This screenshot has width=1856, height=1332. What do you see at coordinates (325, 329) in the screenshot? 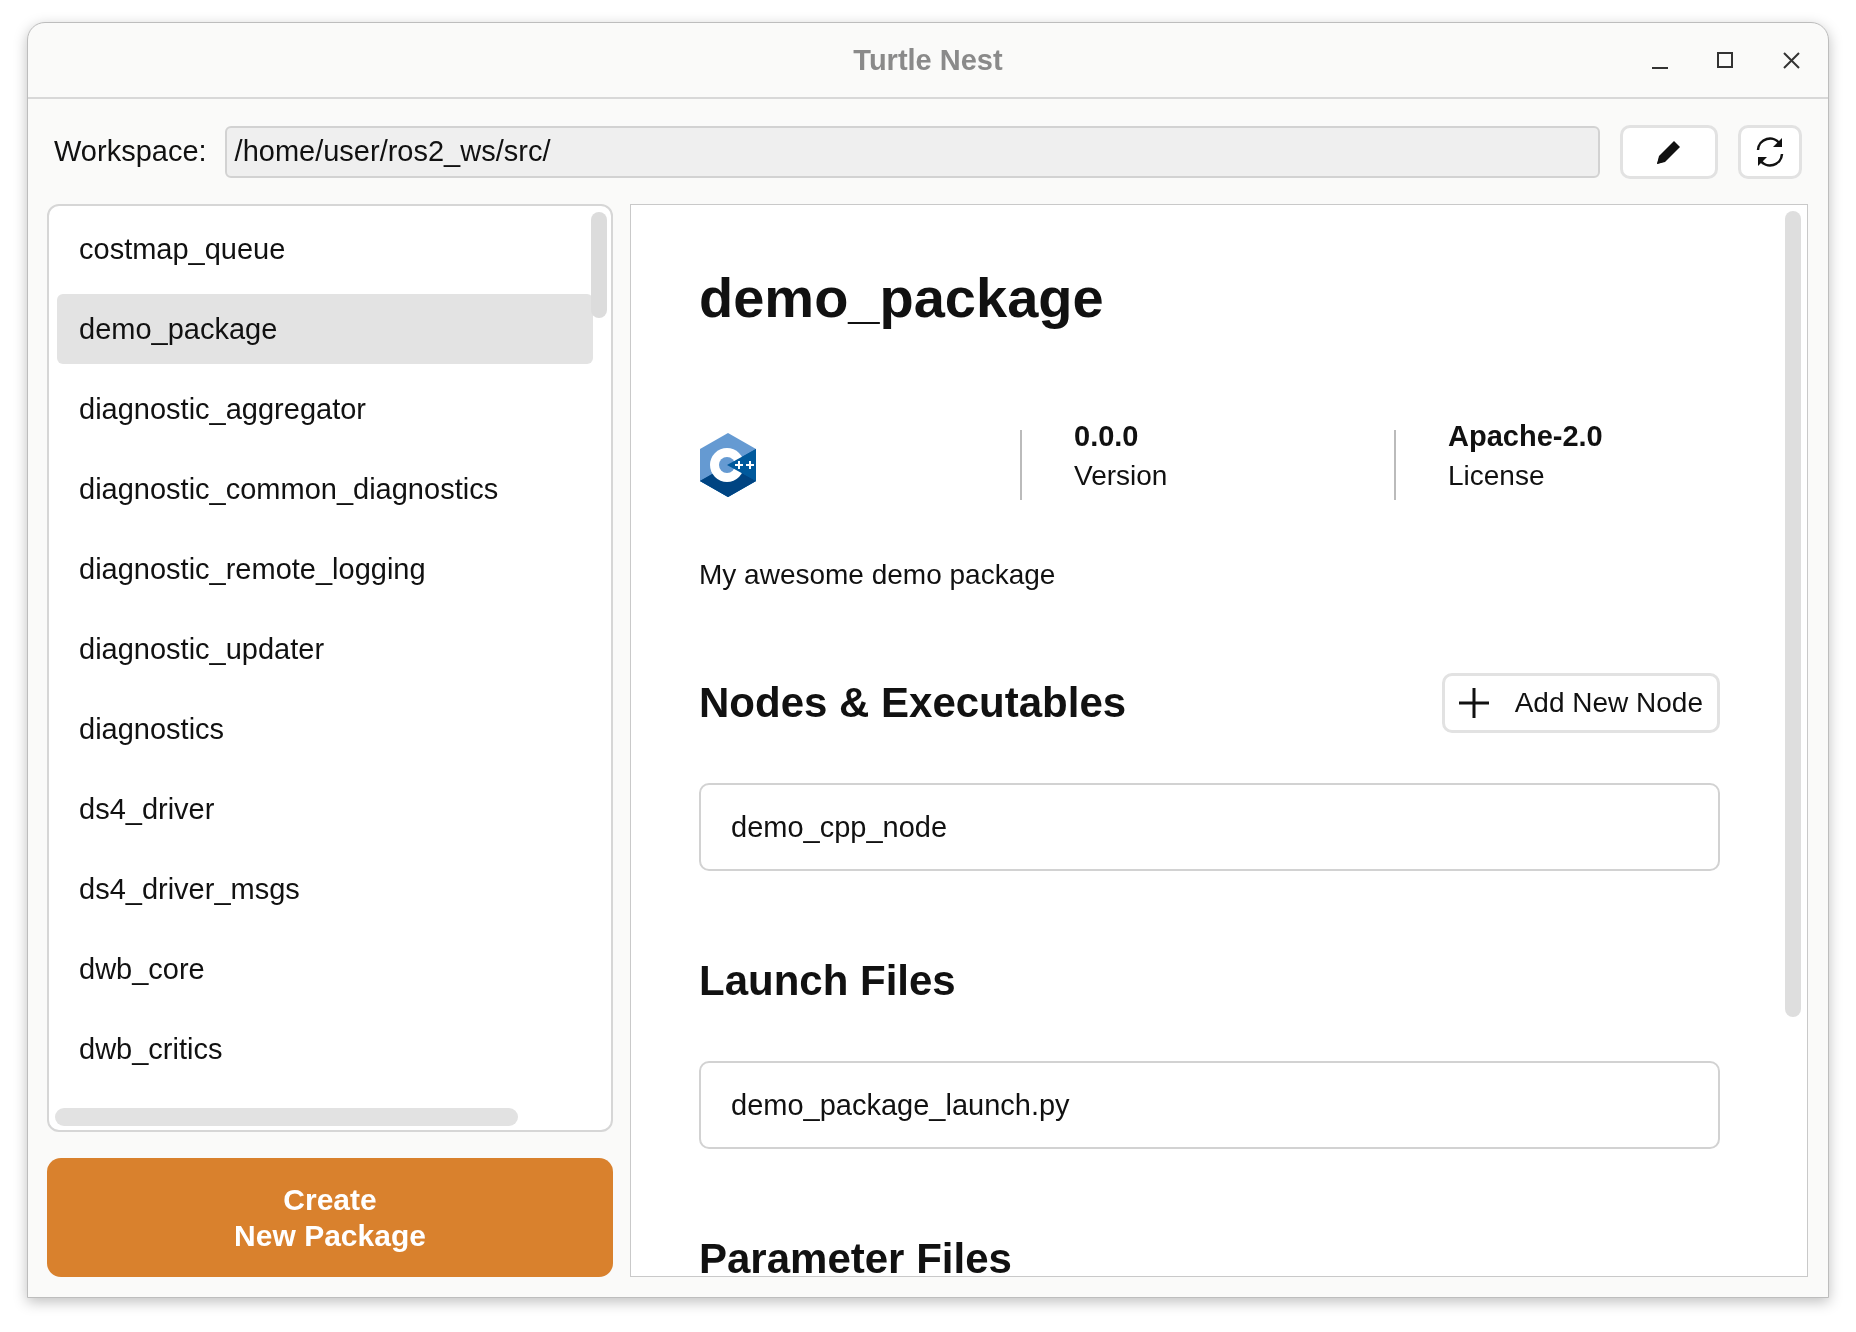
I see `package-item: demo_package` at bounding box center [325, 329].